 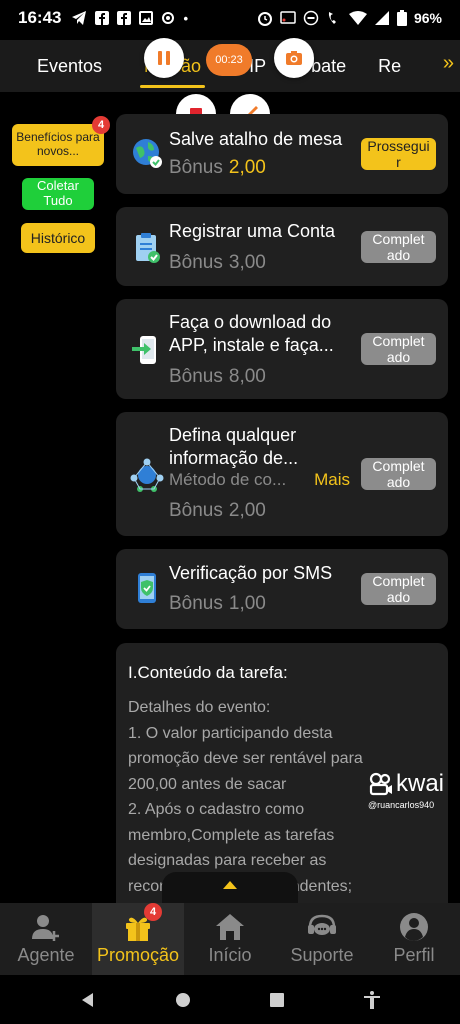 I want to click on phone-download-icon, so click(x=144, y=350).